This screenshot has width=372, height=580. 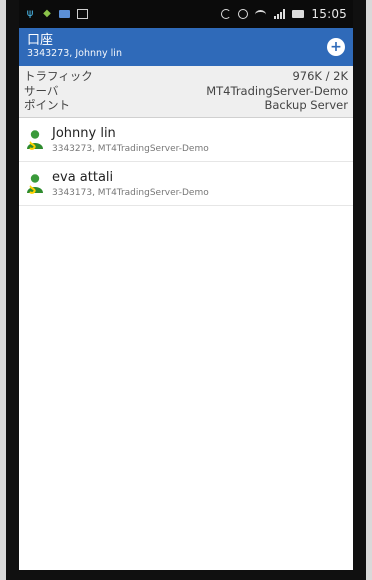 I want to click on status-time: 15:05, so click(x=329, y=14).